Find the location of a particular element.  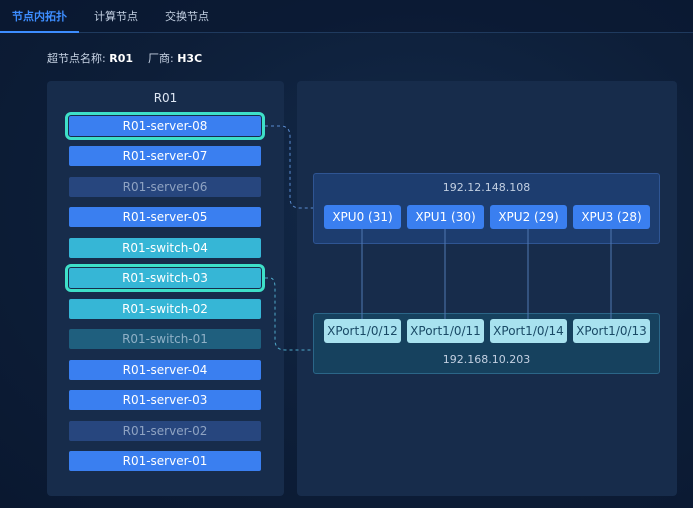

node-r01-server-08: R01-server-08 is located at coordinates (165, 126).